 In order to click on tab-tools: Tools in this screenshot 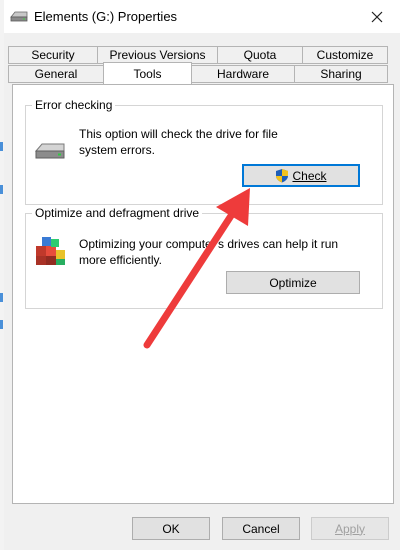, I will do `click(147, 73)`.